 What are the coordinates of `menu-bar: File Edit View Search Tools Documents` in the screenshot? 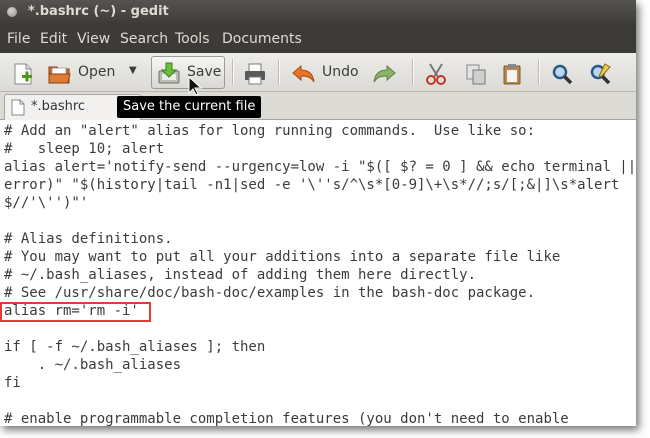 It's located at (318, 39).